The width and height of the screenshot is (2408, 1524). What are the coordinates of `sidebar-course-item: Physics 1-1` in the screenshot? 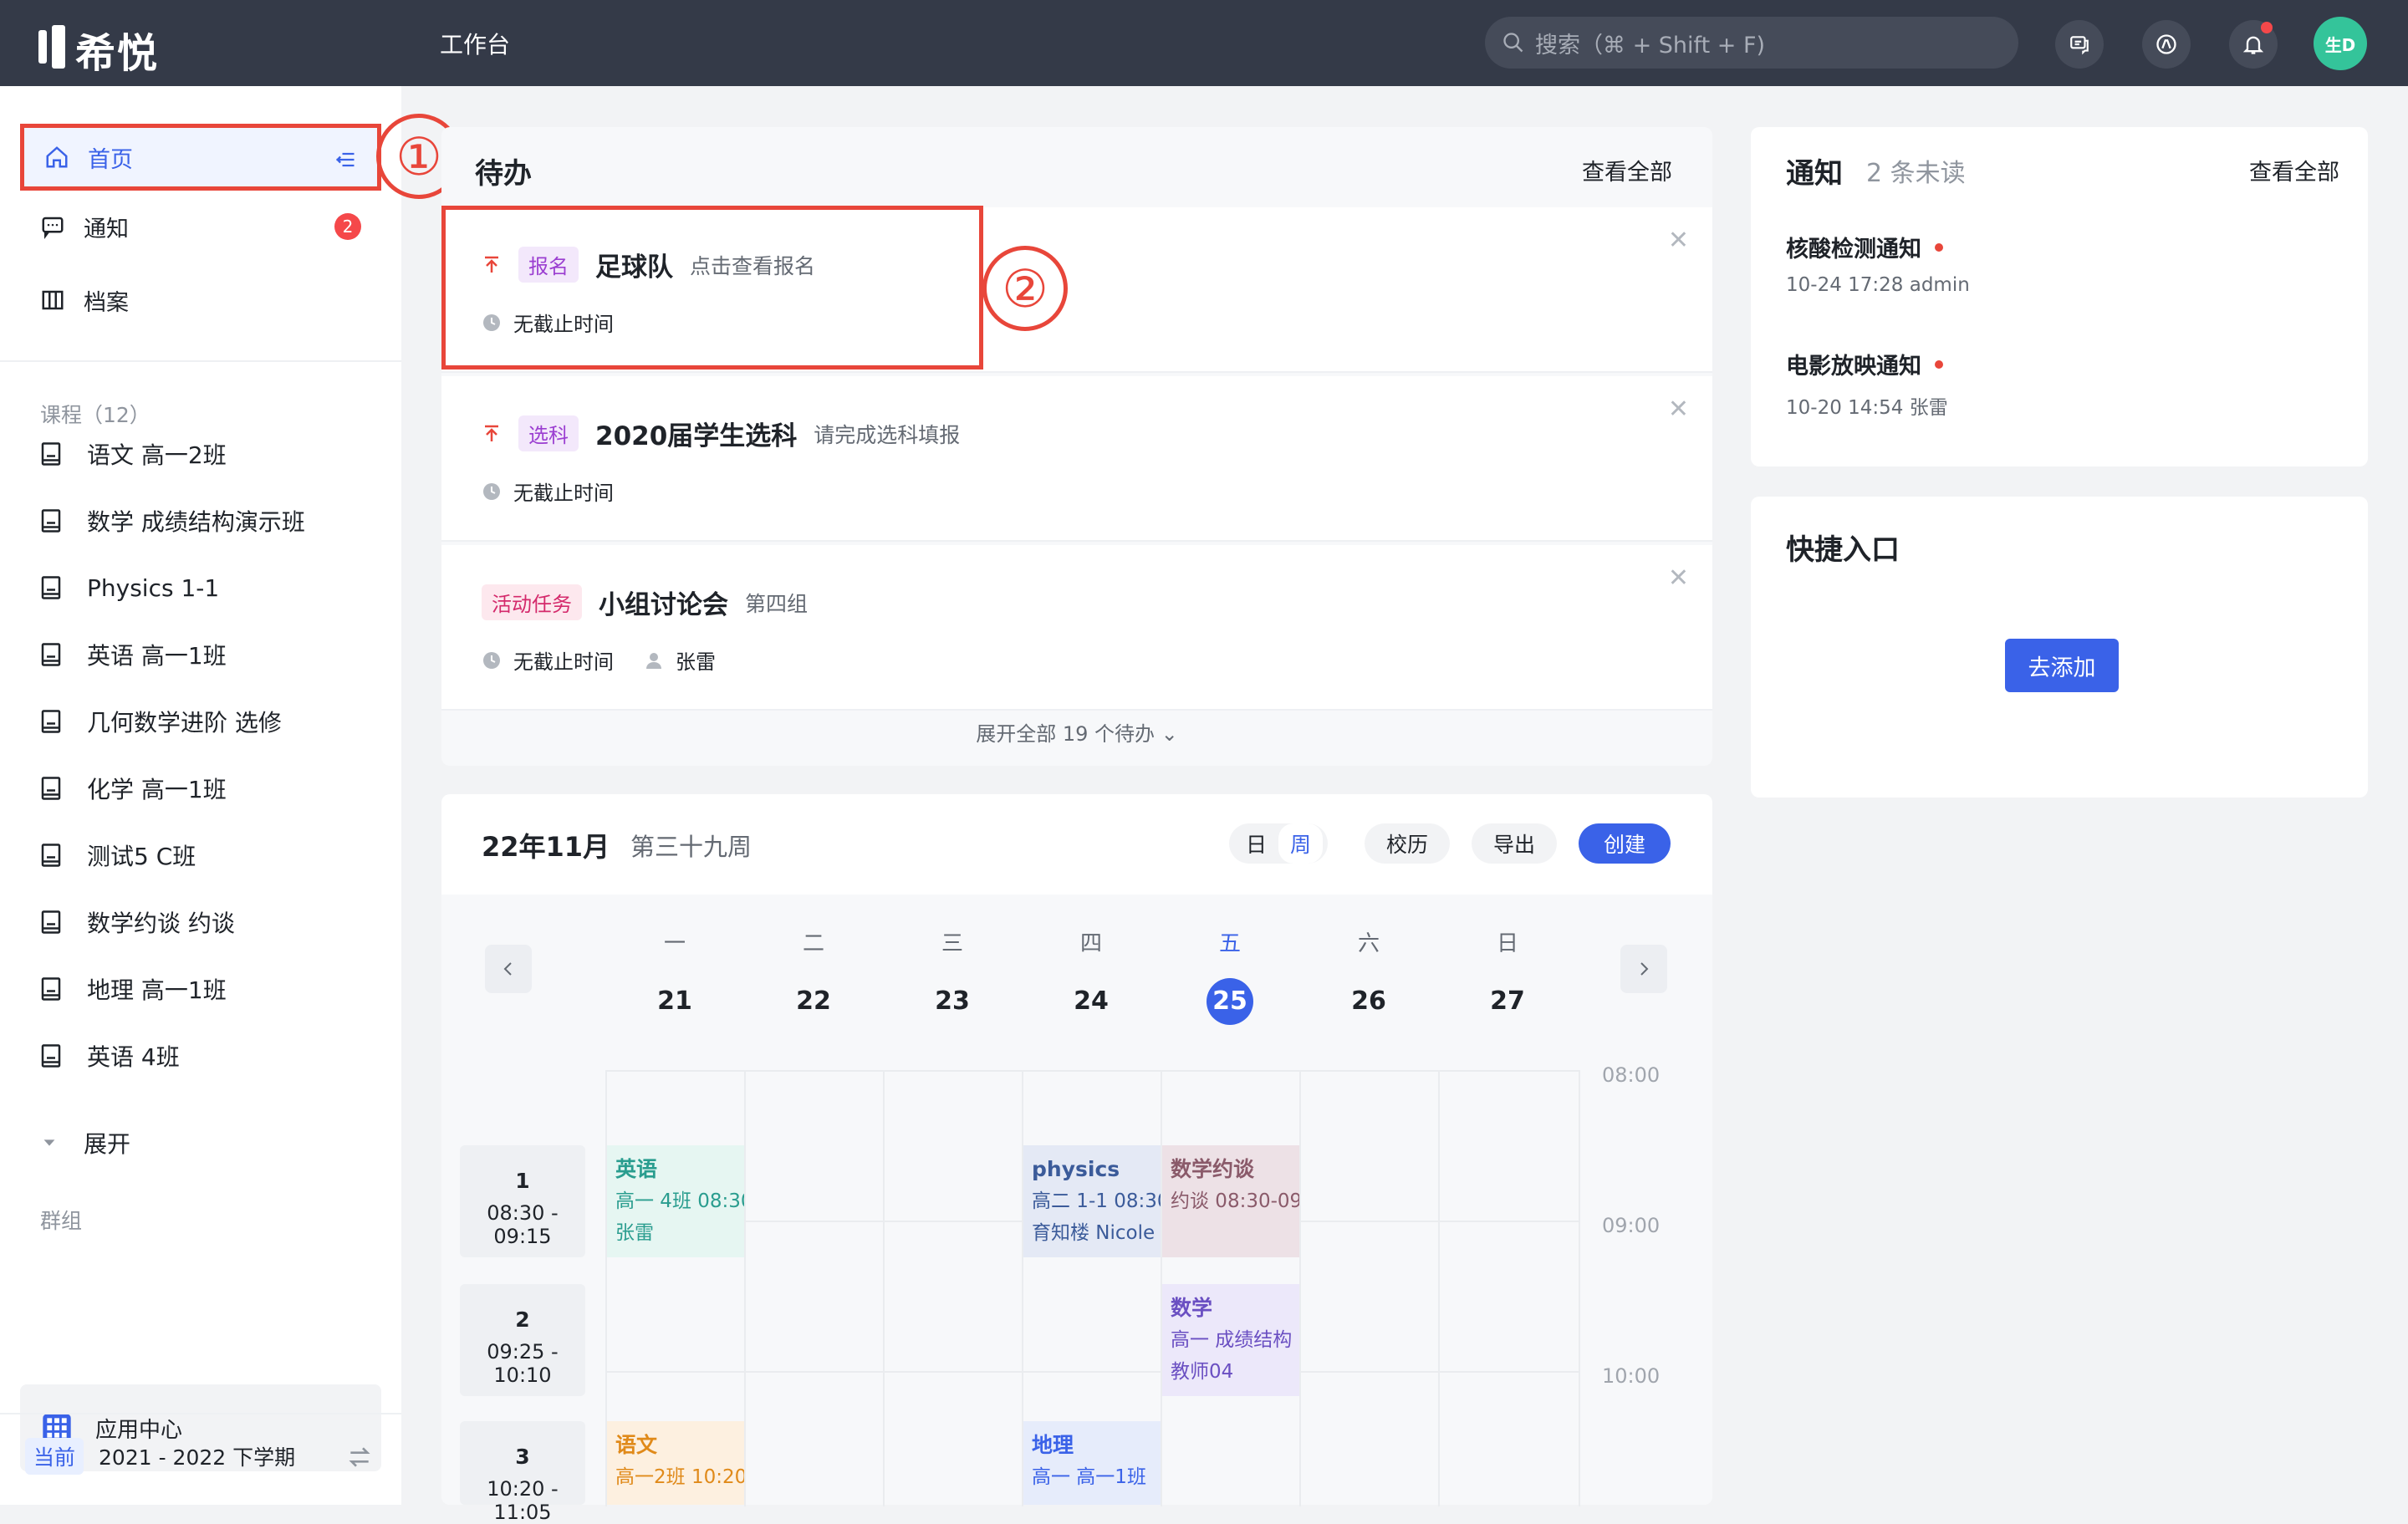 It's located at (129, 588).